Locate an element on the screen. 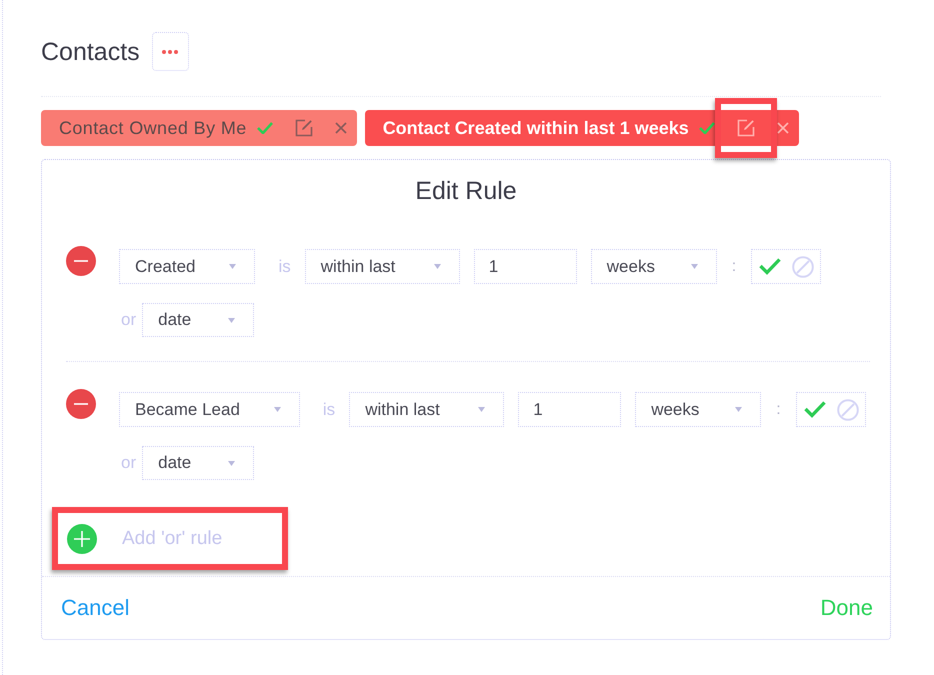 This screenshot has height=675, width=934. more-button is located at coordinates (170, 51).